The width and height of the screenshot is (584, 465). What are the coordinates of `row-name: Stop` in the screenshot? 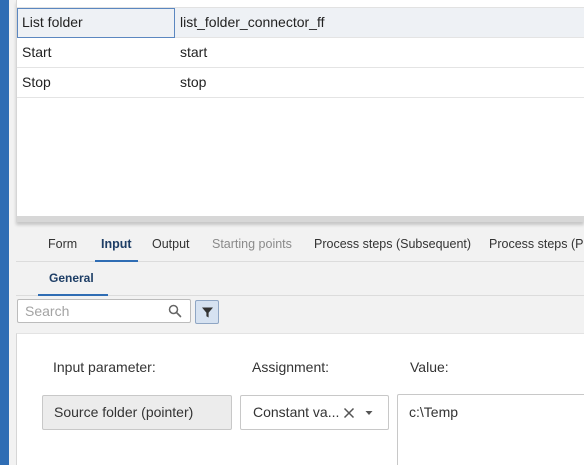 It's located at (36, 82).